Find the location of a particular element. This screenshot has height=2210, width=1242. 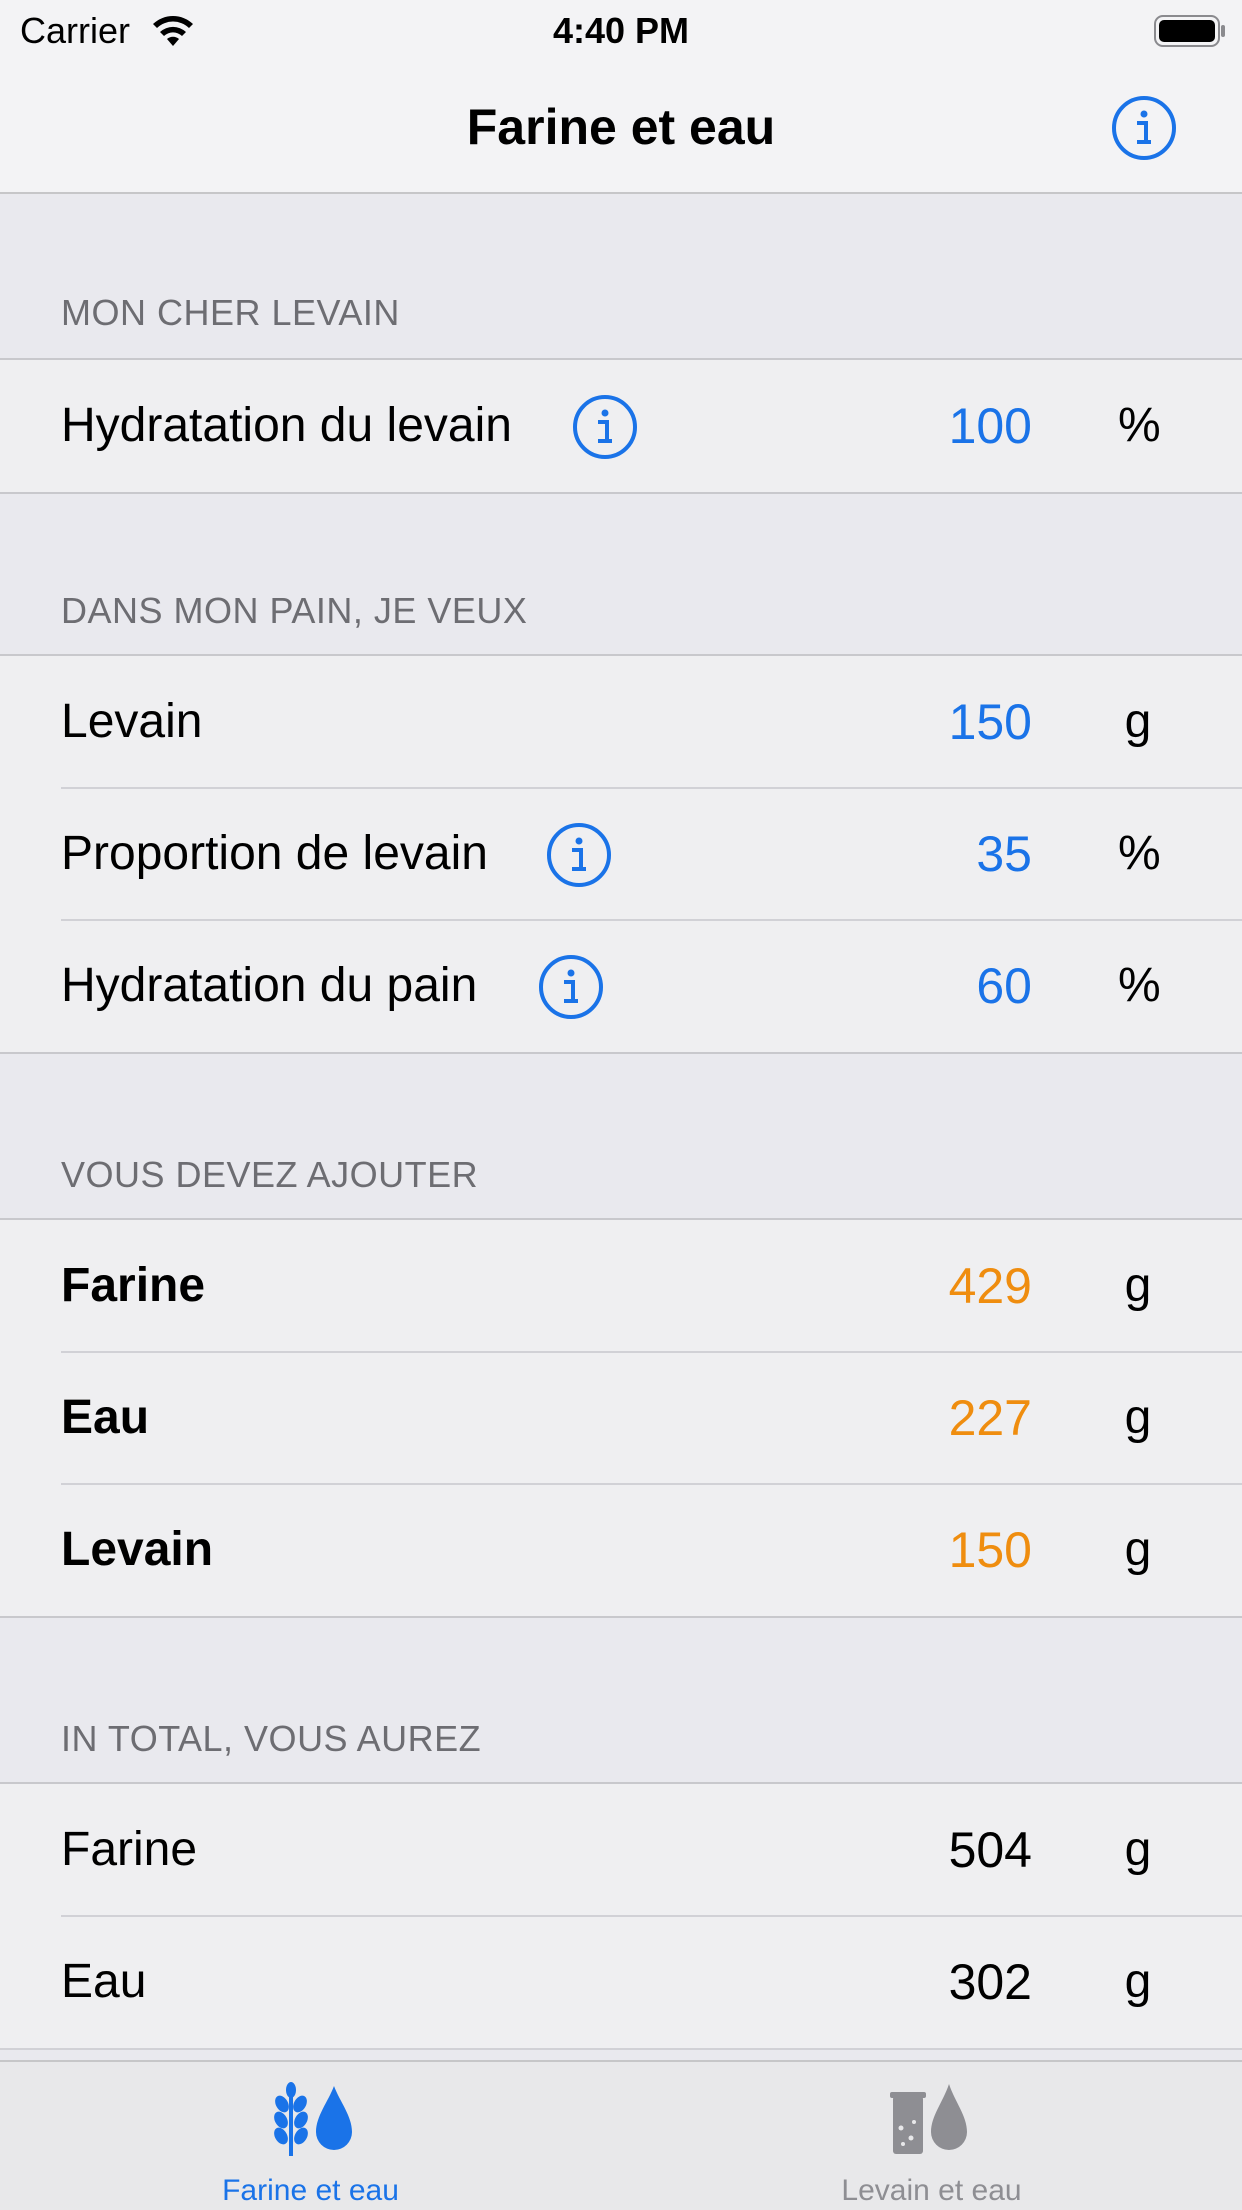

proportion-levain-value: 35 is located at coordinates (1004, 854).